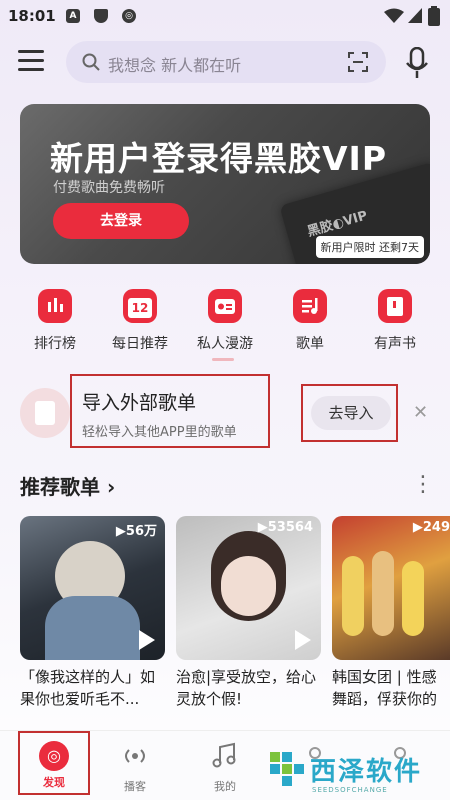 This screenshot has width=450, height=800. I want to click on watermark-icon, so click(287, 769).